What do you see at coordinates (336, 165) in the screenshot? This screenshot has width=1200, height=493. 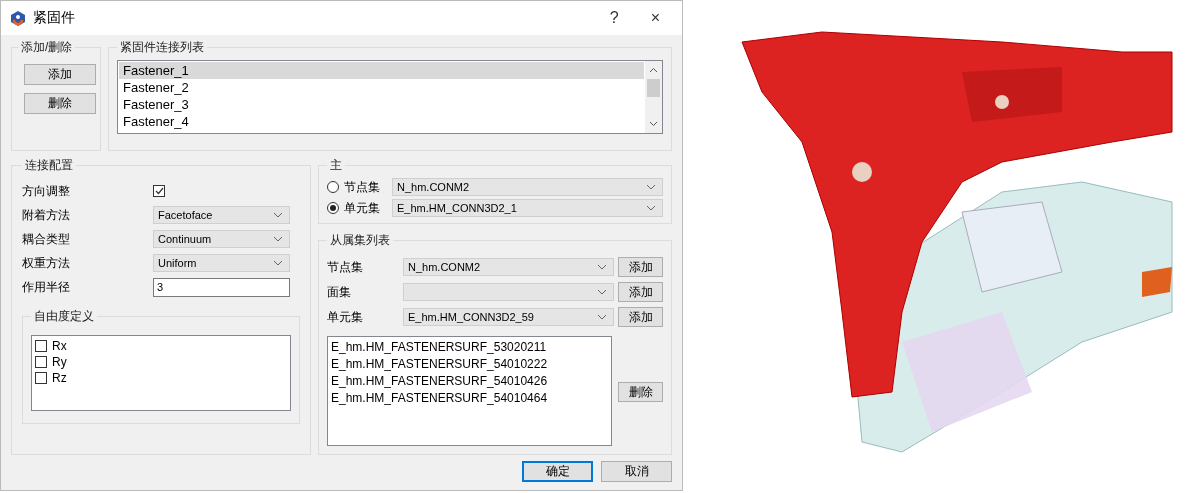 I see `group-title: 主` at bounding box center [336, 165].